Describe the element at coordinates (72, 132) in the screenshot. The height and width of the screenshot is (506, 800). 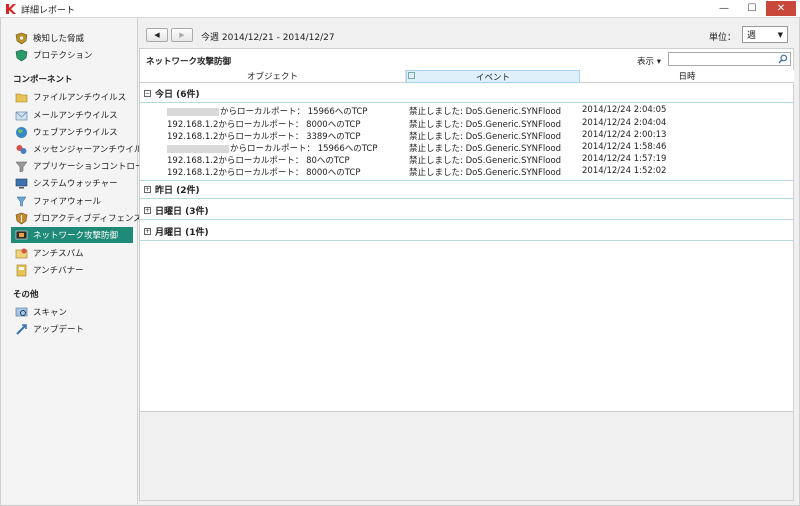
I see `sidebar-item-web-antivirus: ウェブアンチウイルス` at that location.